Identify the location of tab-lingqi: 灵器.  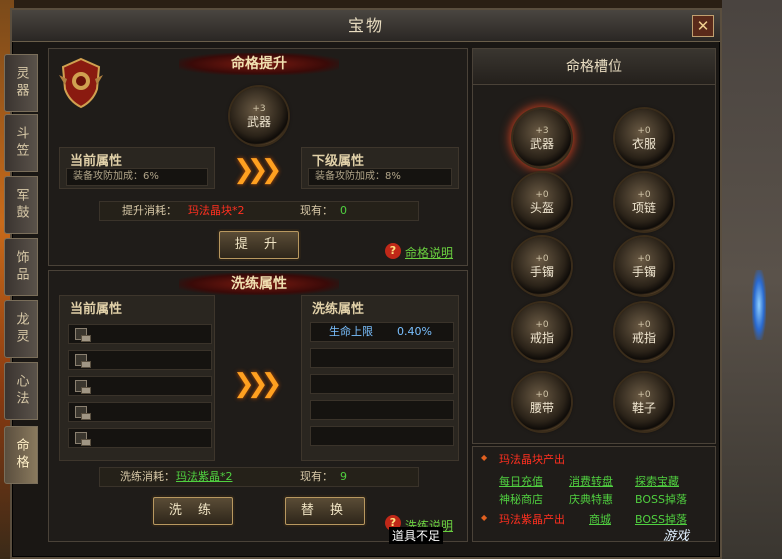
(21, 83).